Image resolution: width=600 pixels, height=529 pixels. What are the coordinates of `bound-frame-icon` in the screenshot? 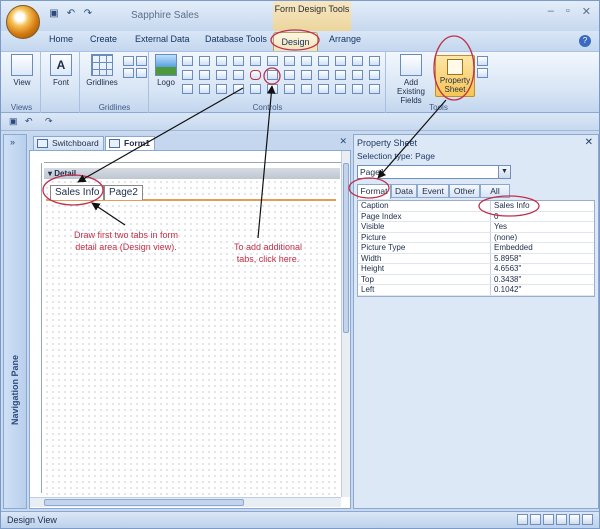 It's located at (323, 61).